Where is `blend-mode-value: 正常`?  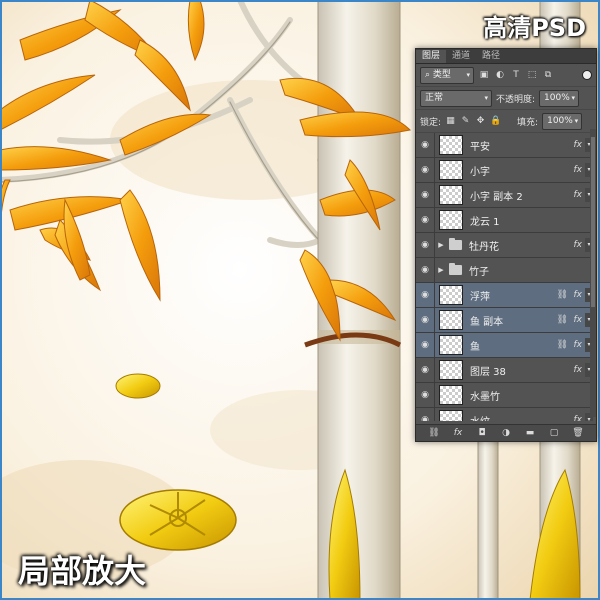
blend-mode-value: 正常 is located at coordinates (434, 97).